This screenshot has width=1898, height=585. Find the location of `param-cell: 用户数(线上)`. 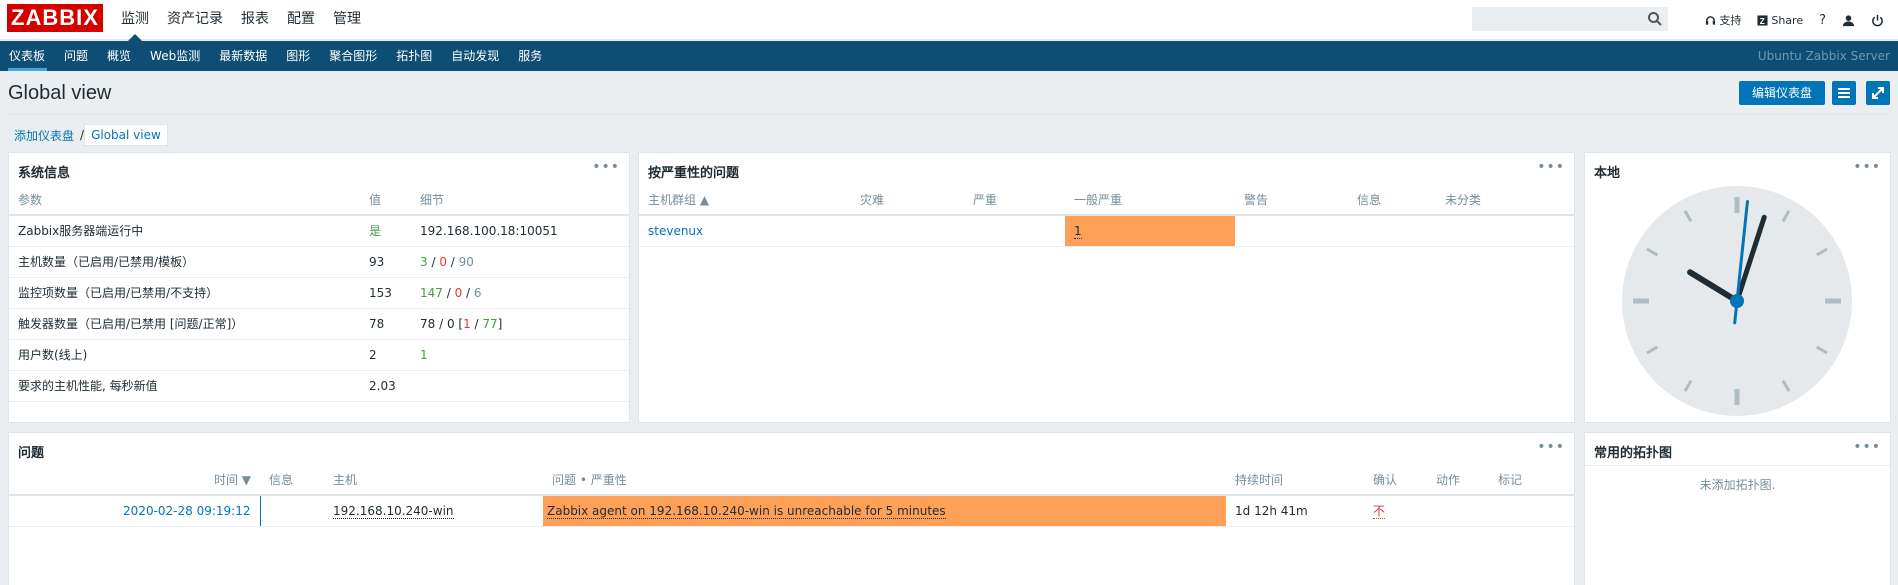

param-cell: 用户数(线上) is located at coordinates (184, 355).